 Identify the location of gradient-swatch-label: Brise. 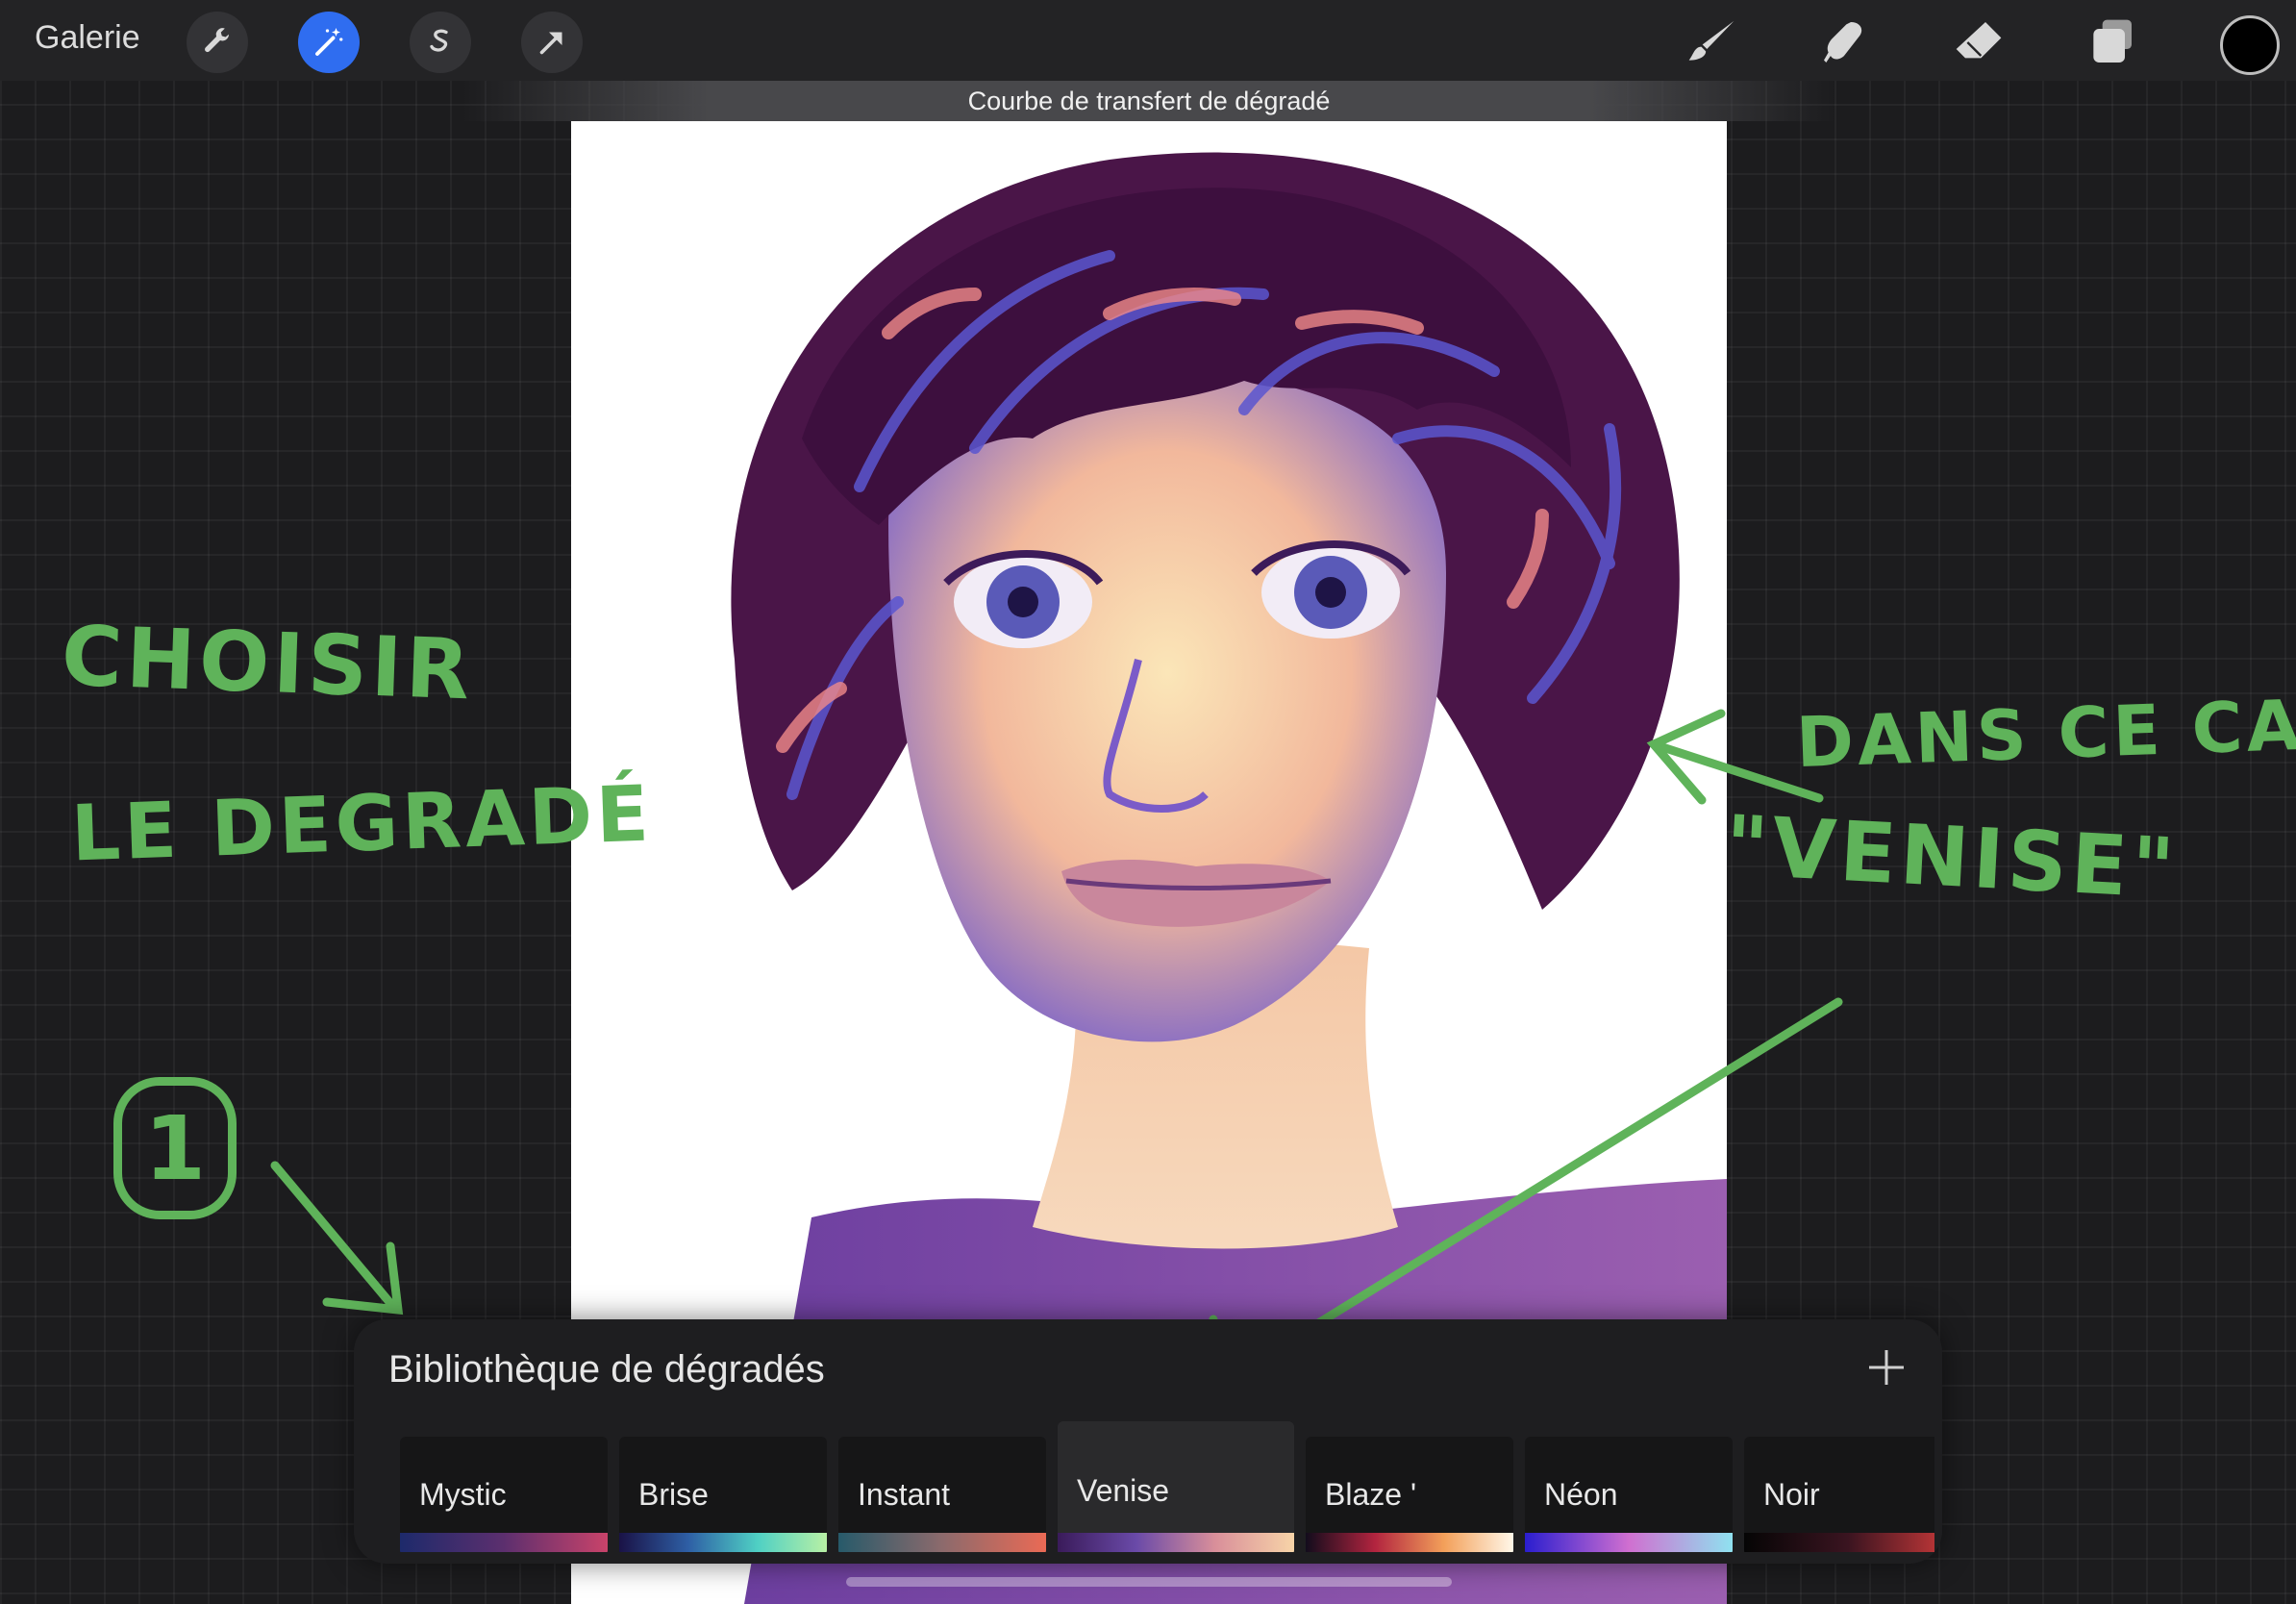
(673, 1494).